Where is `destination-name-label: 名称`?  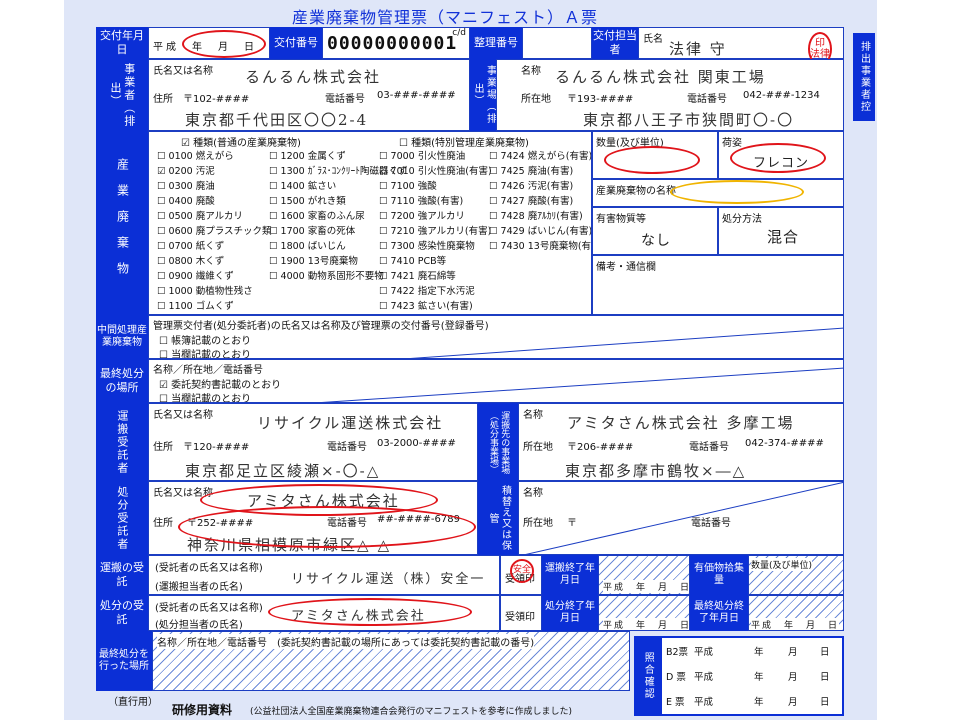
destination-name-label: 名称 is located at coordinates (533, 415).